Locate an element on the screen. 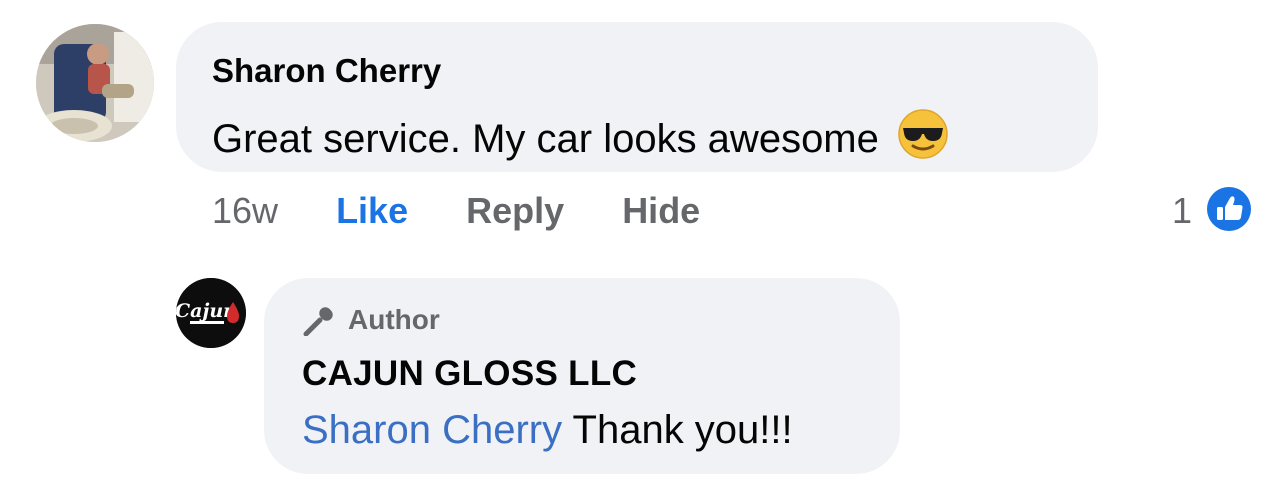 The height and width of the screenshot is (492, 1266). comment-body: Great service. My car looks awesome is located at coordinates (580, 139).